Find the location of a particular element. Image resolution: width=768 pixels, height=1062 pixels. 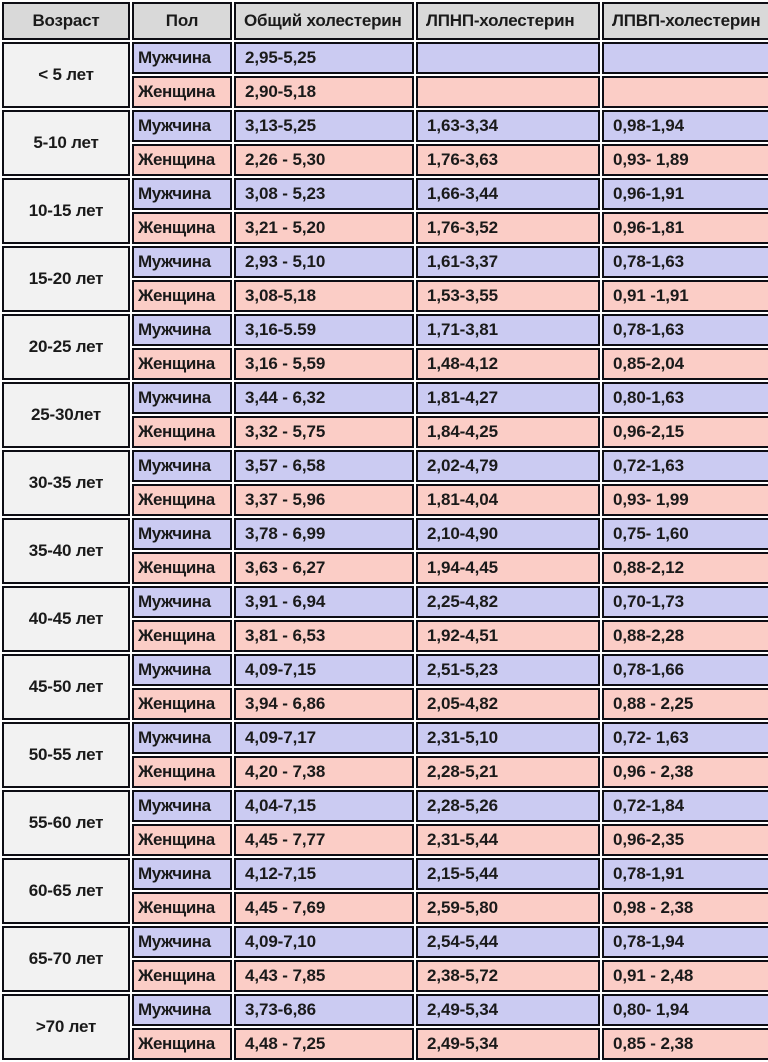

ldl-cholesterol-cell: 2,38-5,72 is located at coordinates (508, 976).